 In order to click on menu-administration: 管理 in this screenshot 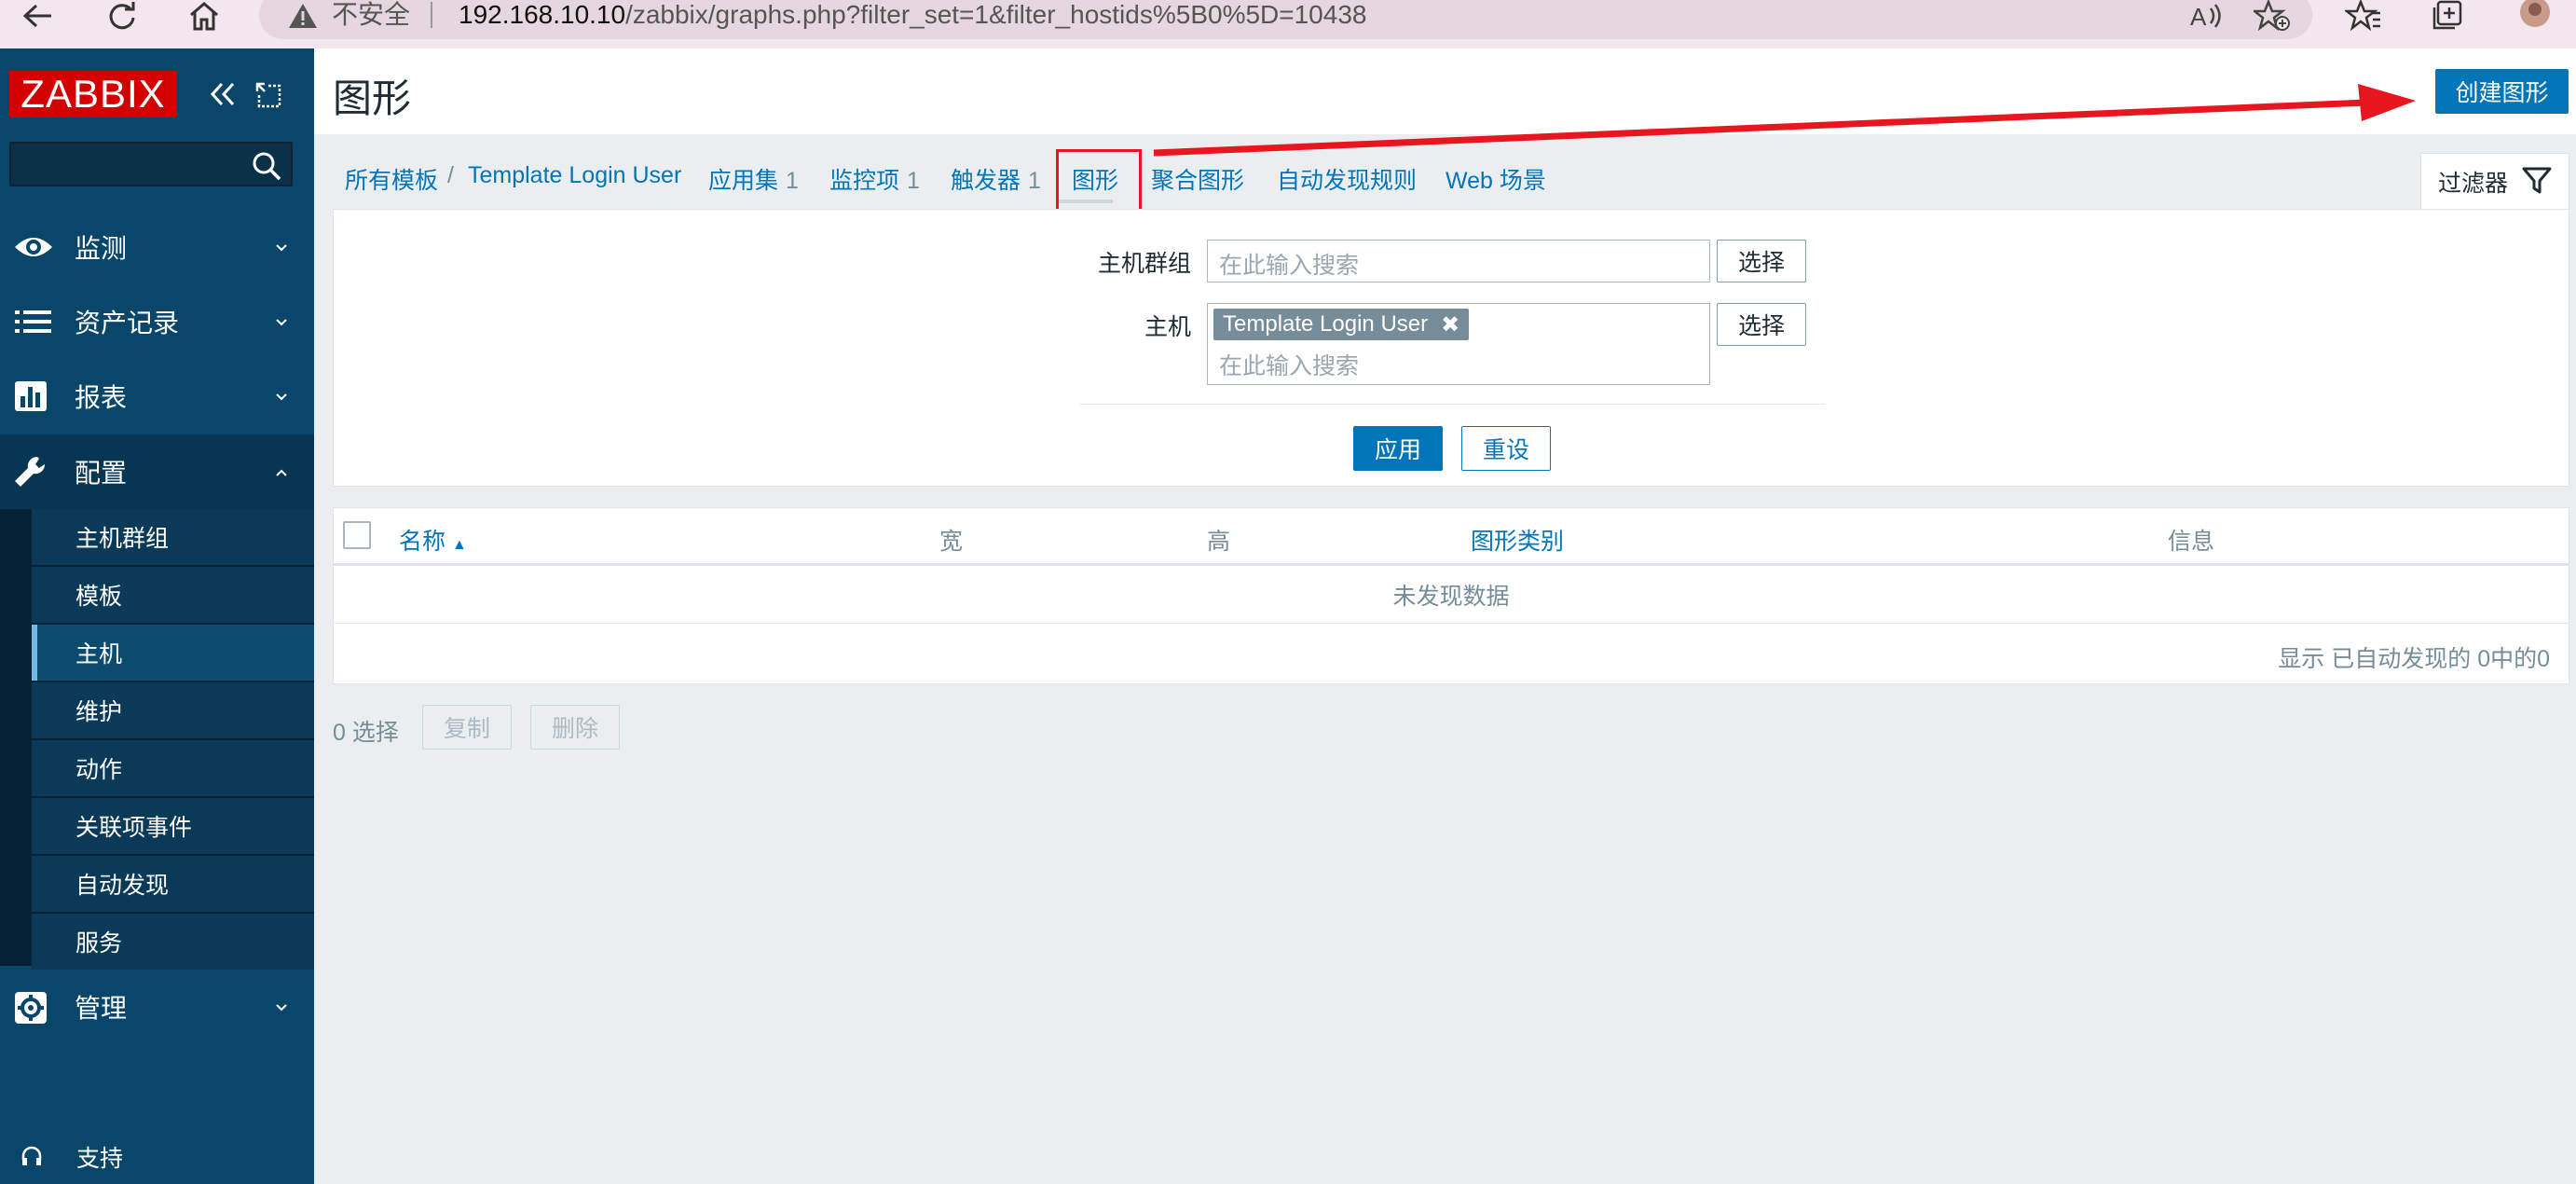, I will do `click(157, 1007)`.